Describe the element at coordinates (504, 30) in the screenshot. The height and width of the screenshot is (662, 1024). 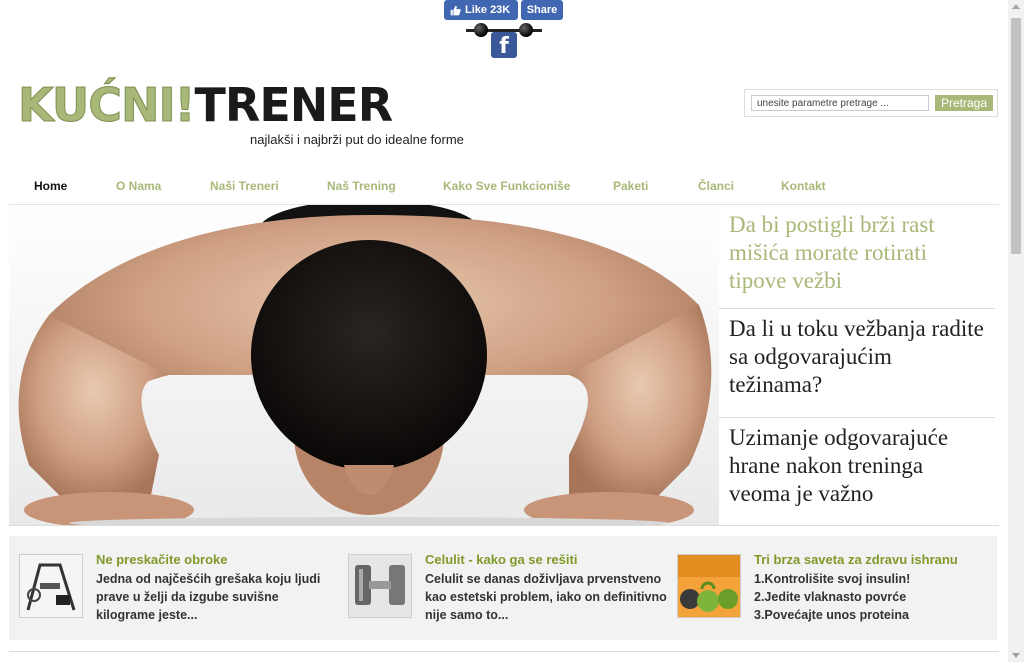
I see `facebook-widget: Like 23K Share f` at that location.